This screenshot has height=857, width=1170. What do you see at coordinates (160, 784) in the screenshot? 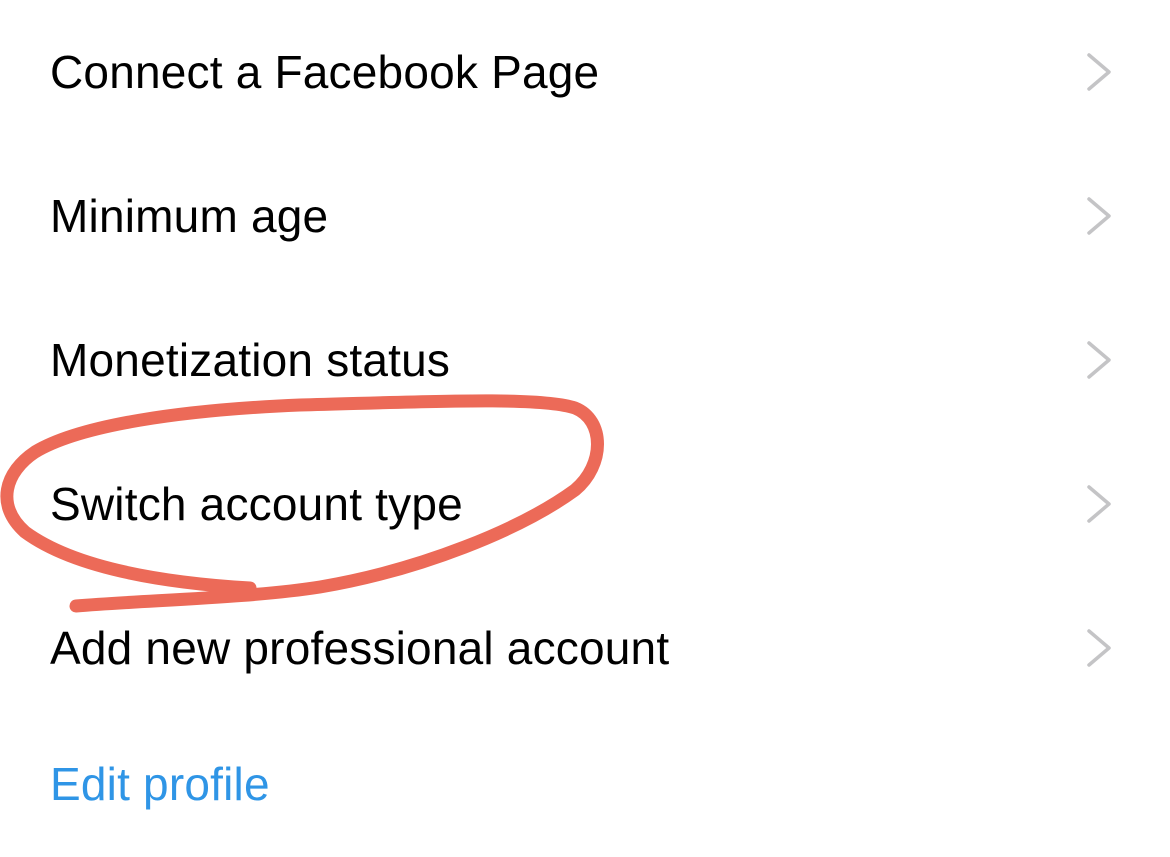
I see `edit-profile-label: Edit profile` at bounding box center [160, 784].